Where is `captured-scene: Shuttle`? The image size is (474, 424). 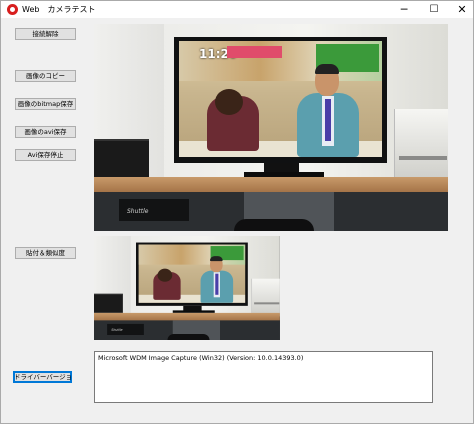
captured-scene: Shuttle is located at coordinates (187, 288).